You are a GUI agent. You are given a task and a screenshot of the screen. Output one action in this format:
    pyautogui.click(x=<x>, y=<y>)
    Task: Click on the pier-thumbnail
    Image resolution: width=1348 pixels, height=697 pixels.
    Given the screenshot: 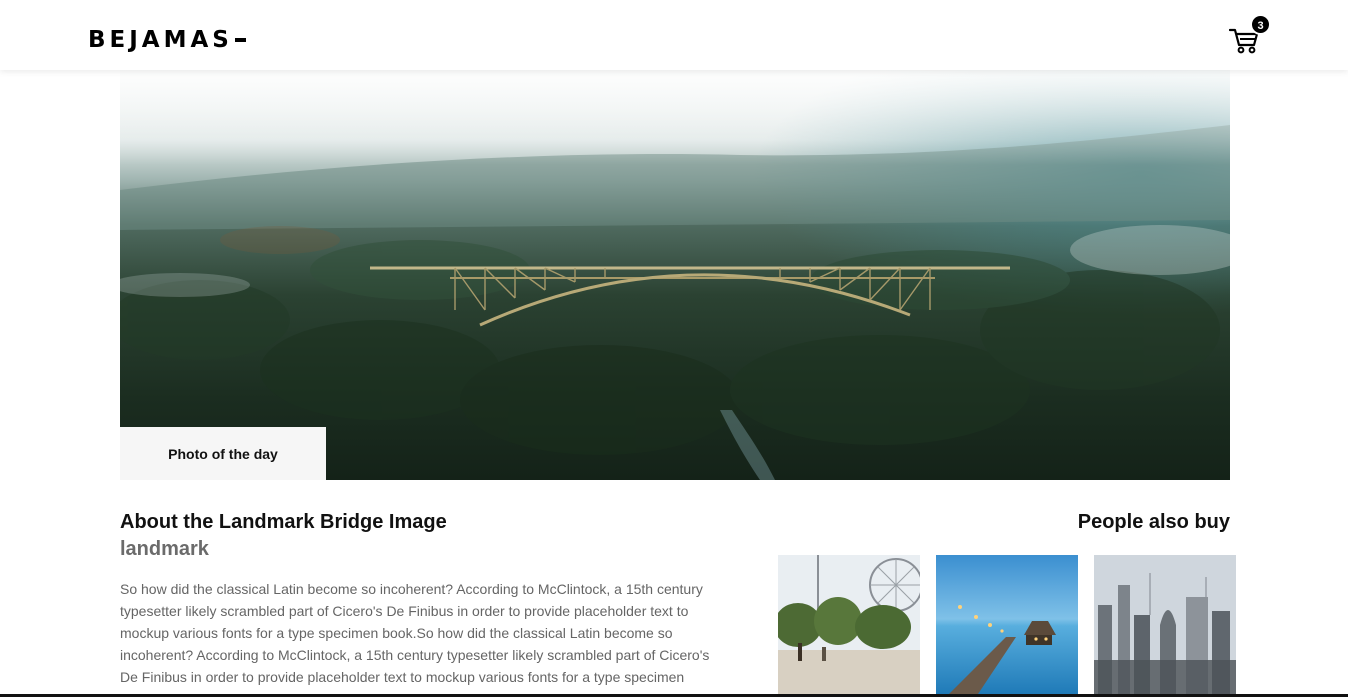 What is the action you would take?
    pyautogui.click(x=1007, y=626)
    